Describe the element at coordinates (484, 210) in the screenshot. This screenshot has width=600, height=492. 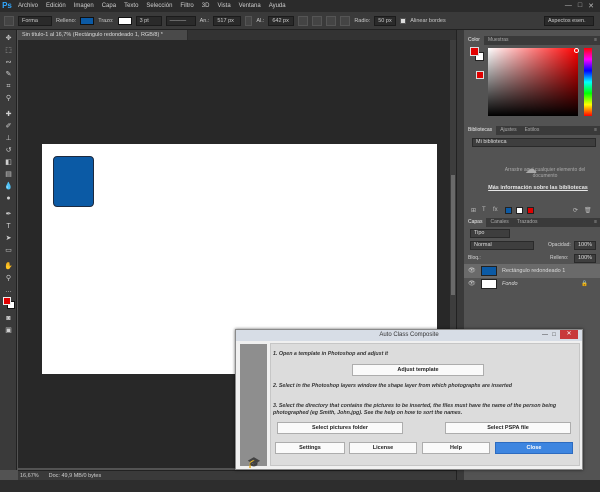
I see `add-text-style-icon: T` at that location.